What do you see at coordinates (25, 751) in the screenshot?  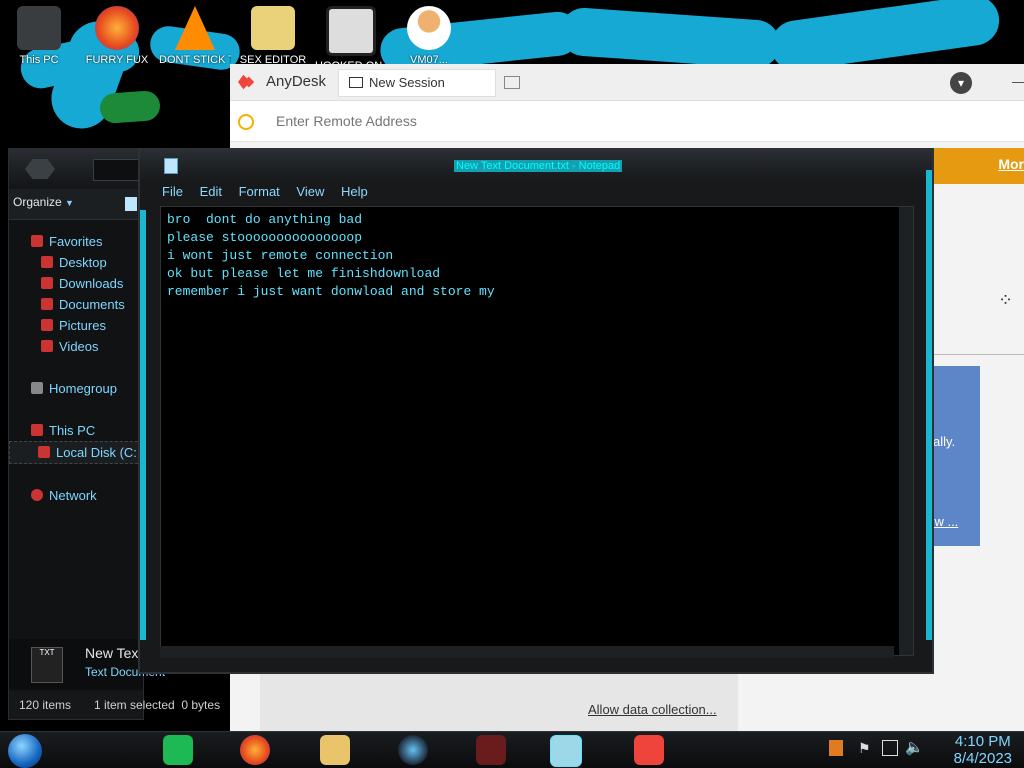 I see `start-button` at bounding box center [25, 751].